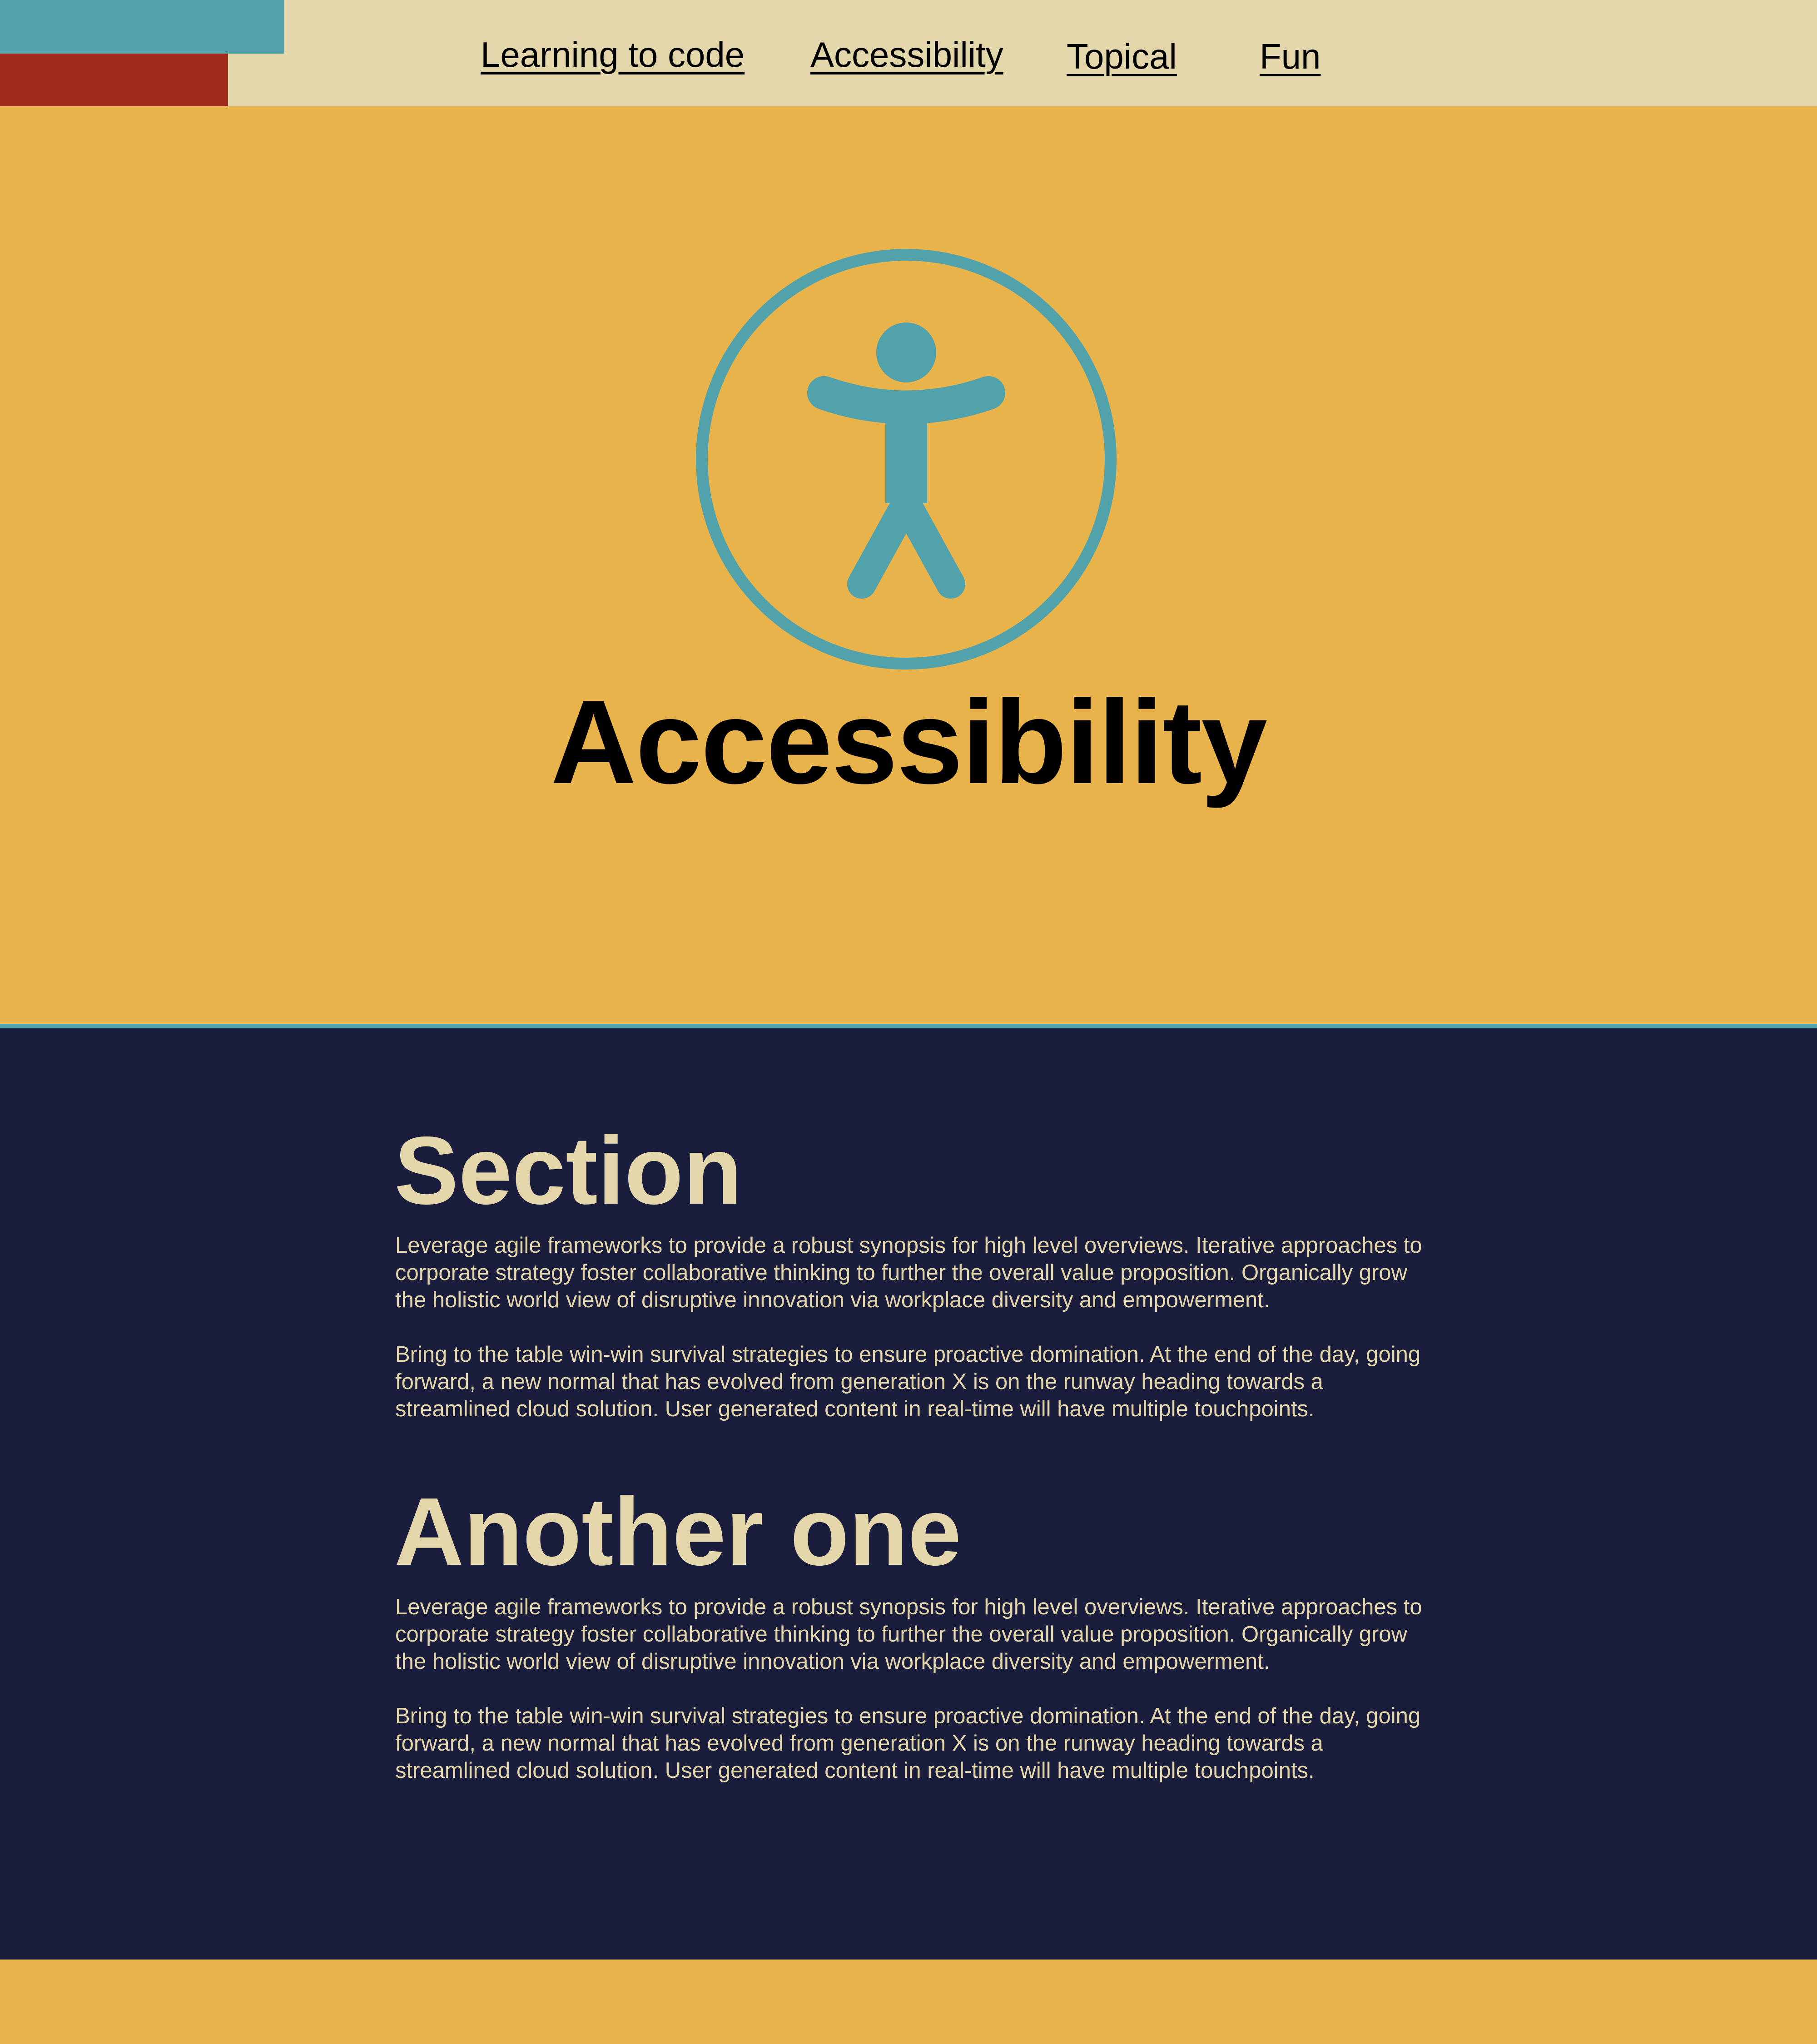  Describe the element at coordinates (142, 27) in the screenshot. I see `logo-teal-block` at that location.